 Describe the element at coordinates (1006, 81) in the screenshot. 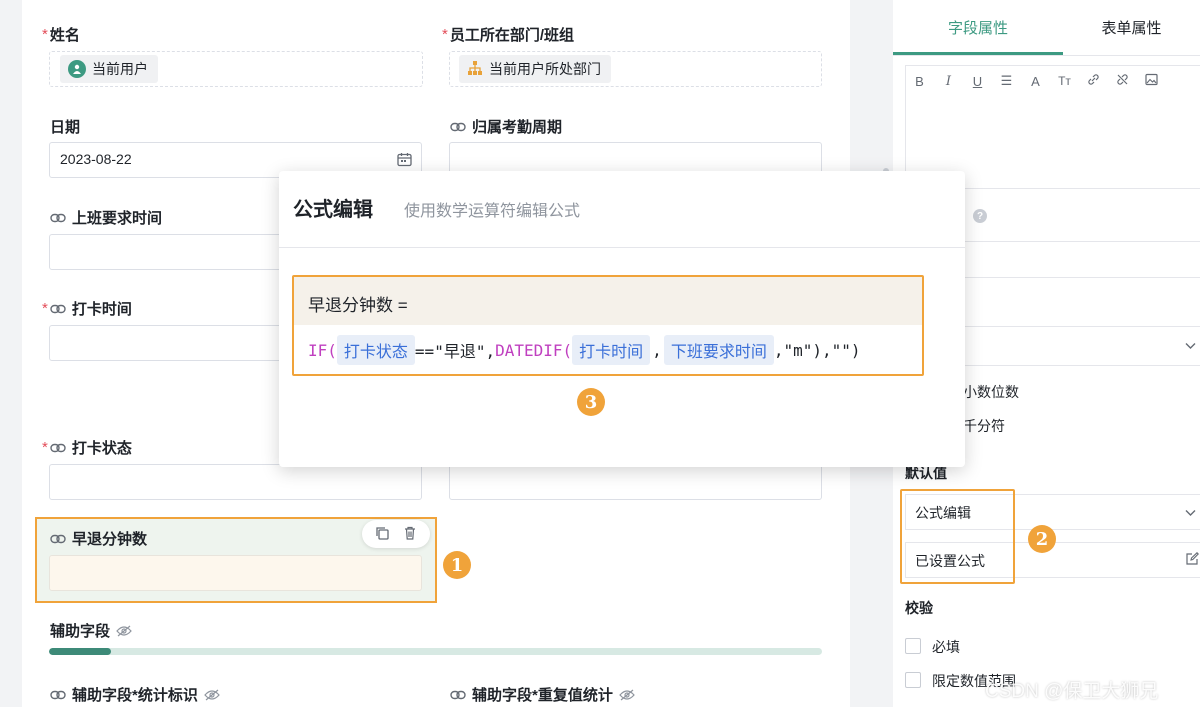

I see `align-icon: ☰` at that location.